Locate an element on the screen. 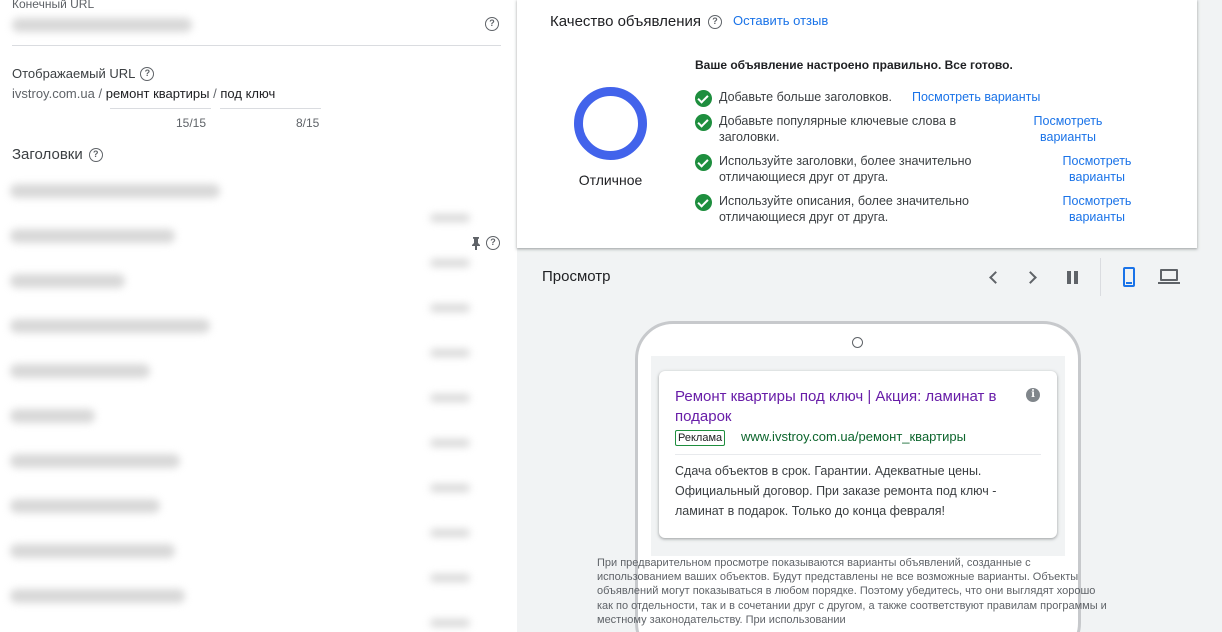 This screenshot has height=632, width=1222. path2-underline is located at coordinates (270, 108).